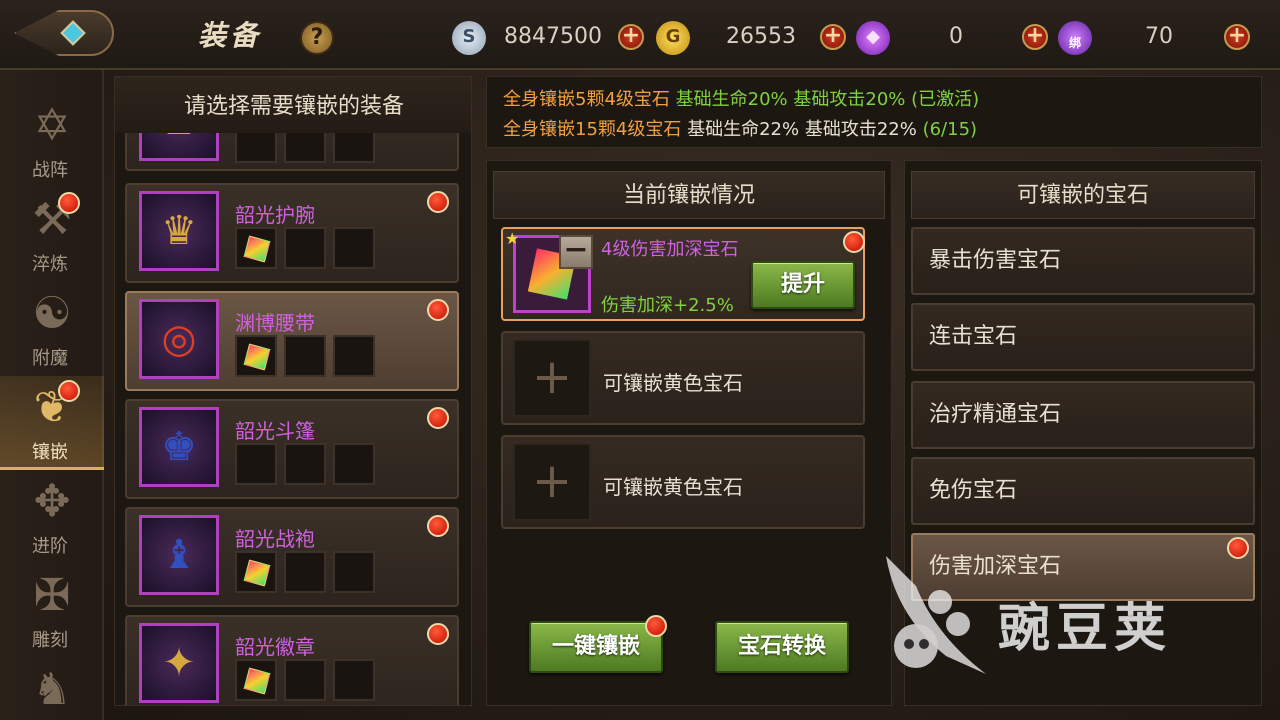 Image resolution: width=1280 pixels, height=720 pixels. I want to click on add-gold-button: +, so click(833, 37).